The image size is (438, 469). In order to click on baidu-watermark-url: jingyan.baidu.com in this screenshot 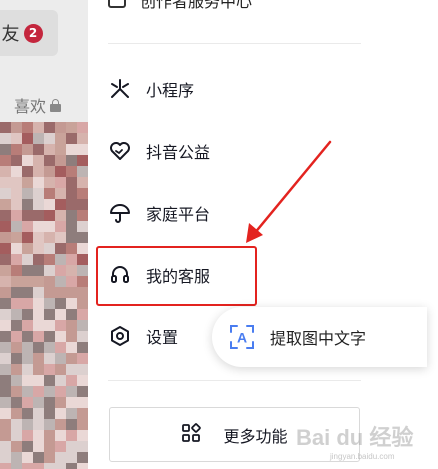, I will do `click(362, 456)`.